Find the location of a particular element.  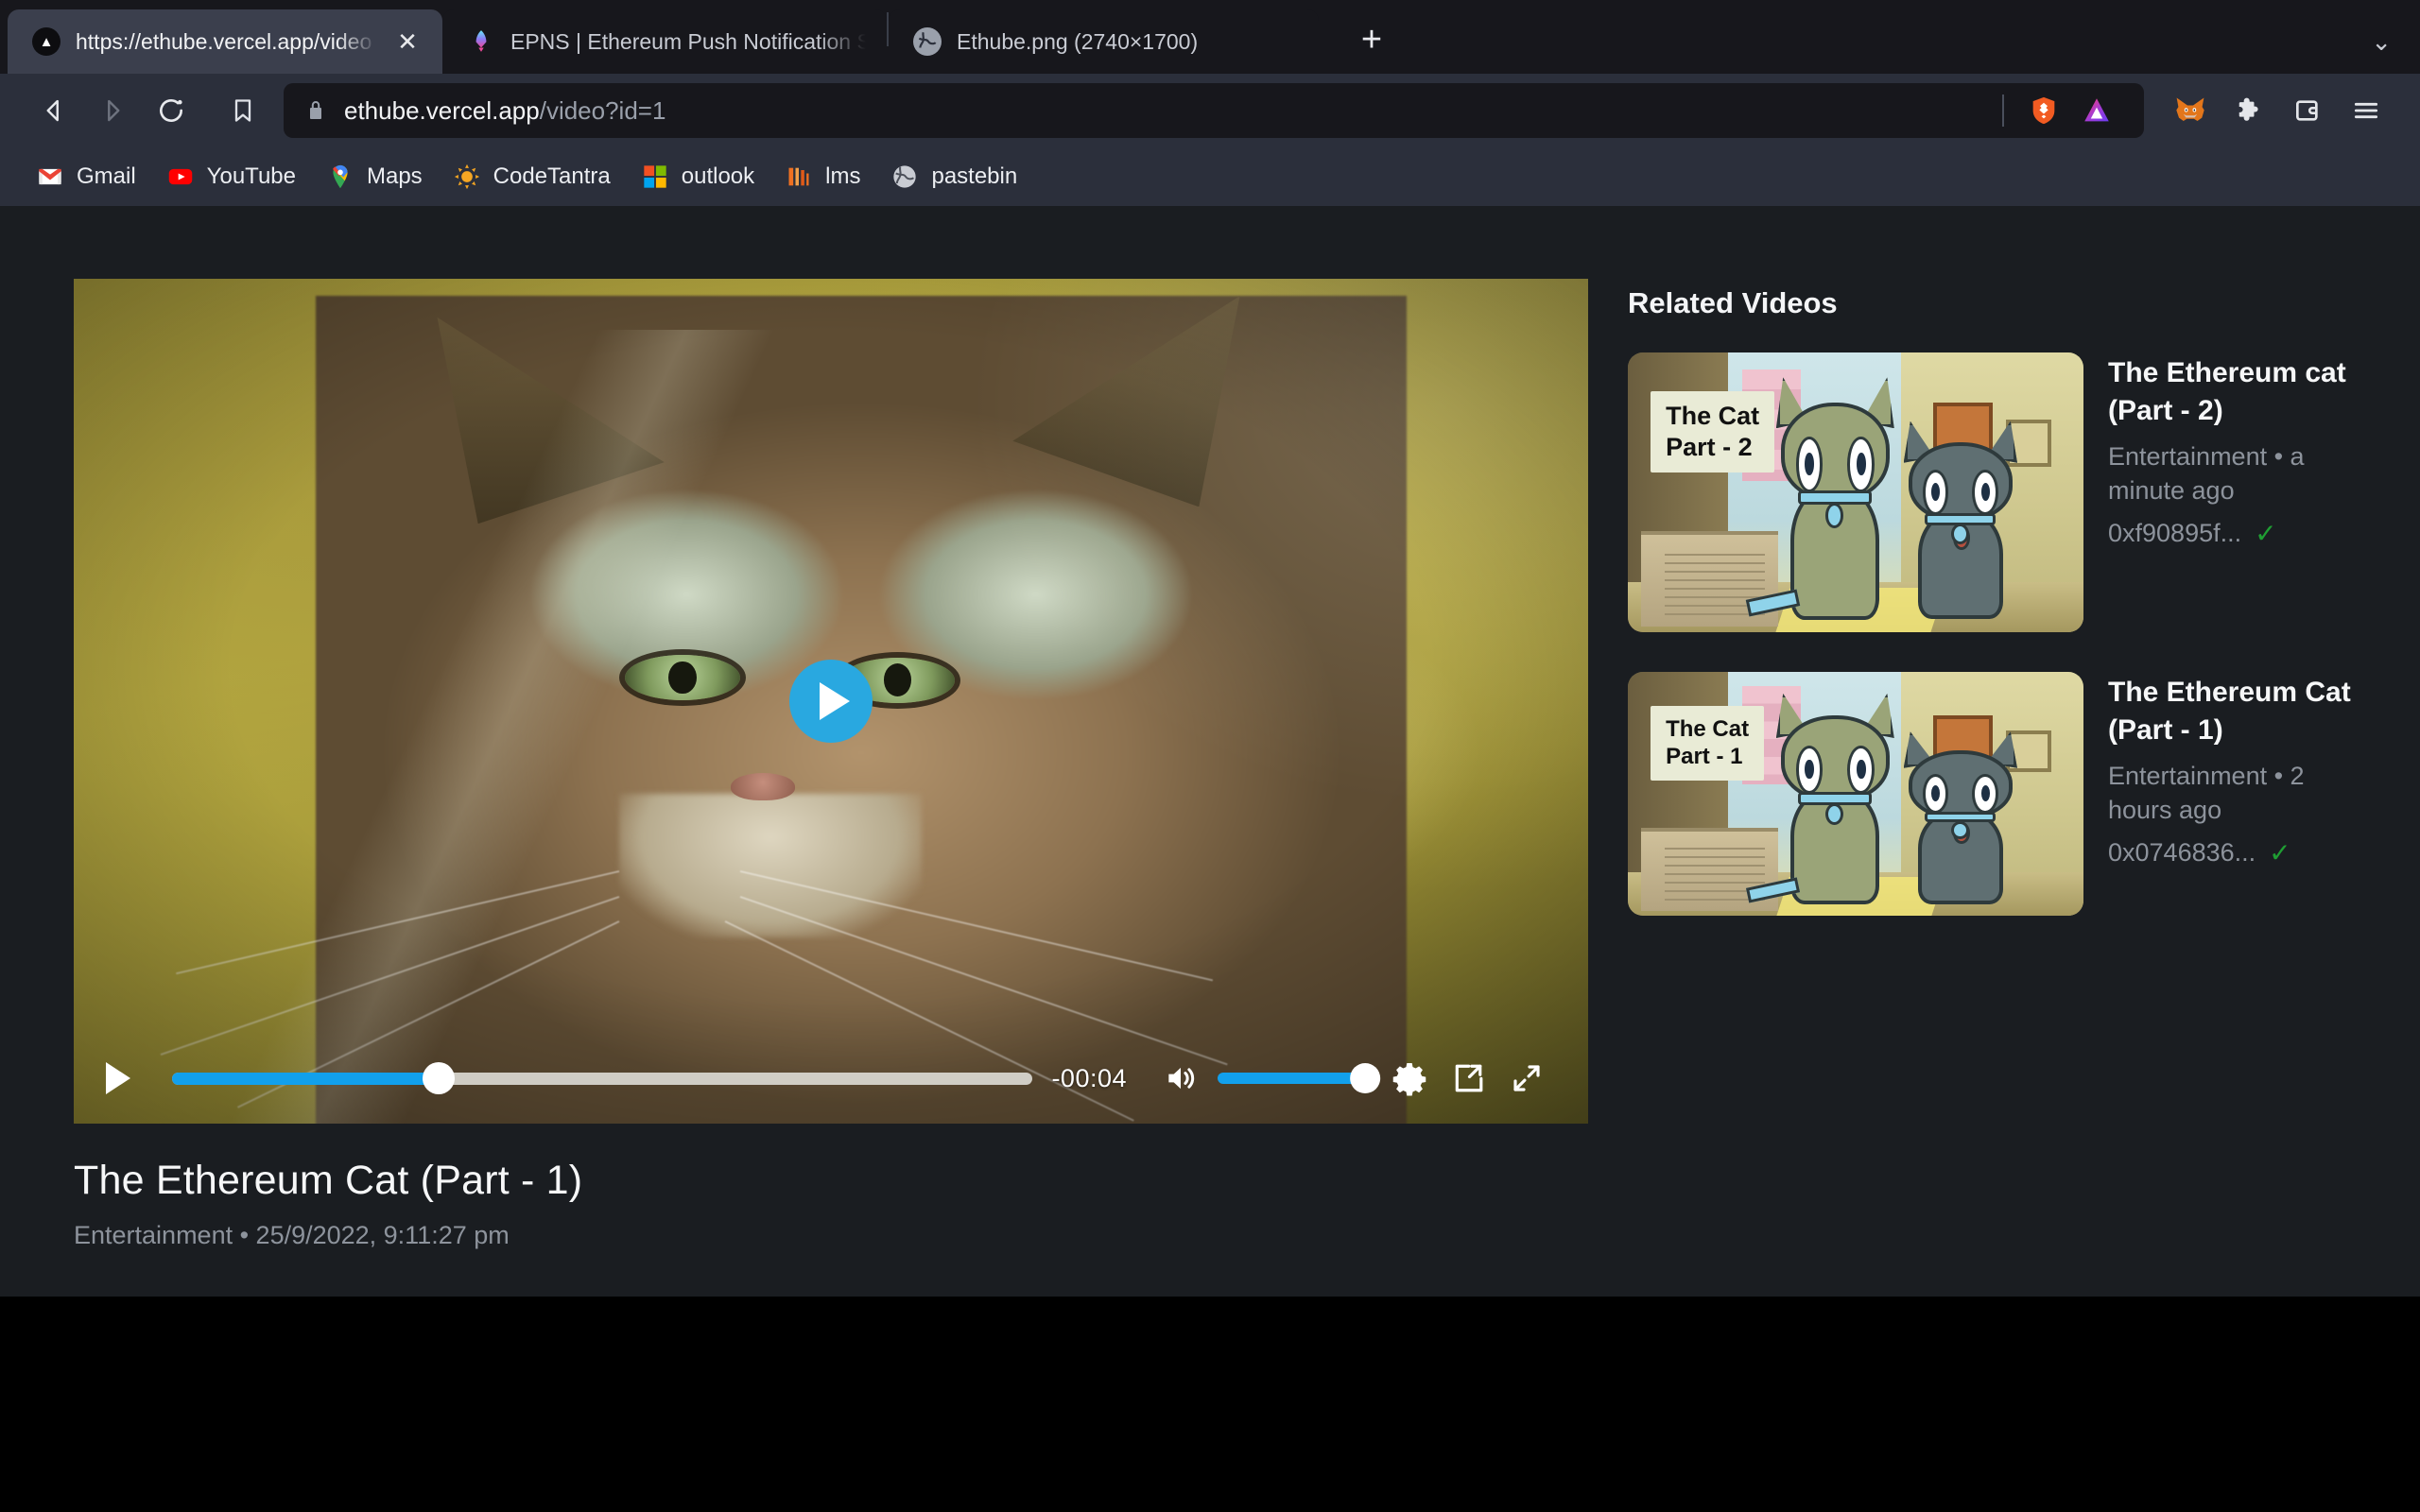

lock-icon is located at coordinates (315, 110).